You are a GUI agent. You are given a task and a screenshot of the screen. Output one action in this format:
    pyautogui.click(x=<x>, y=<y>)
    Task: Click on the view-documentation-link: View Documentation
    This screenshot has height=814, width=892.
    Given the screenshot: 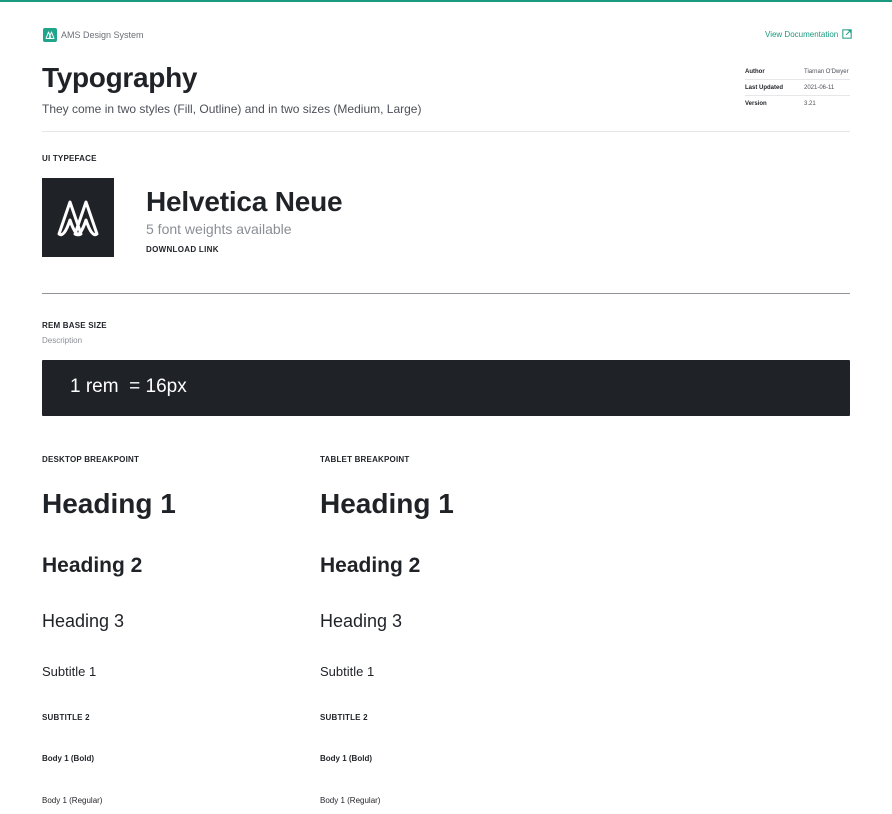 What is the action you would take?
    pyautogui.click(x=808, y=34)
    